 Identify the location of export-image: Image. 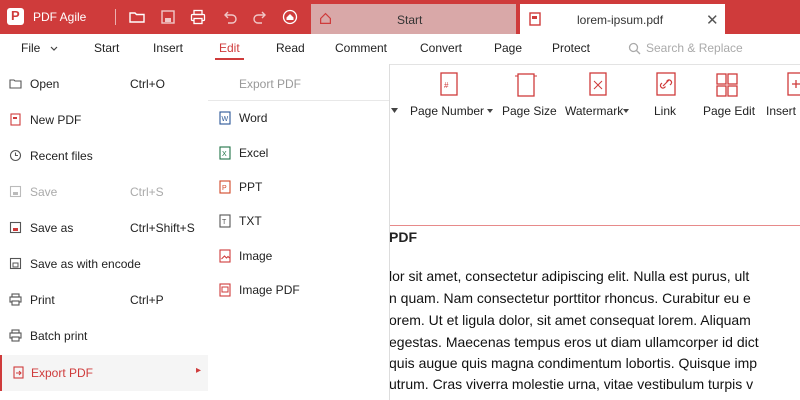
(298, 256).